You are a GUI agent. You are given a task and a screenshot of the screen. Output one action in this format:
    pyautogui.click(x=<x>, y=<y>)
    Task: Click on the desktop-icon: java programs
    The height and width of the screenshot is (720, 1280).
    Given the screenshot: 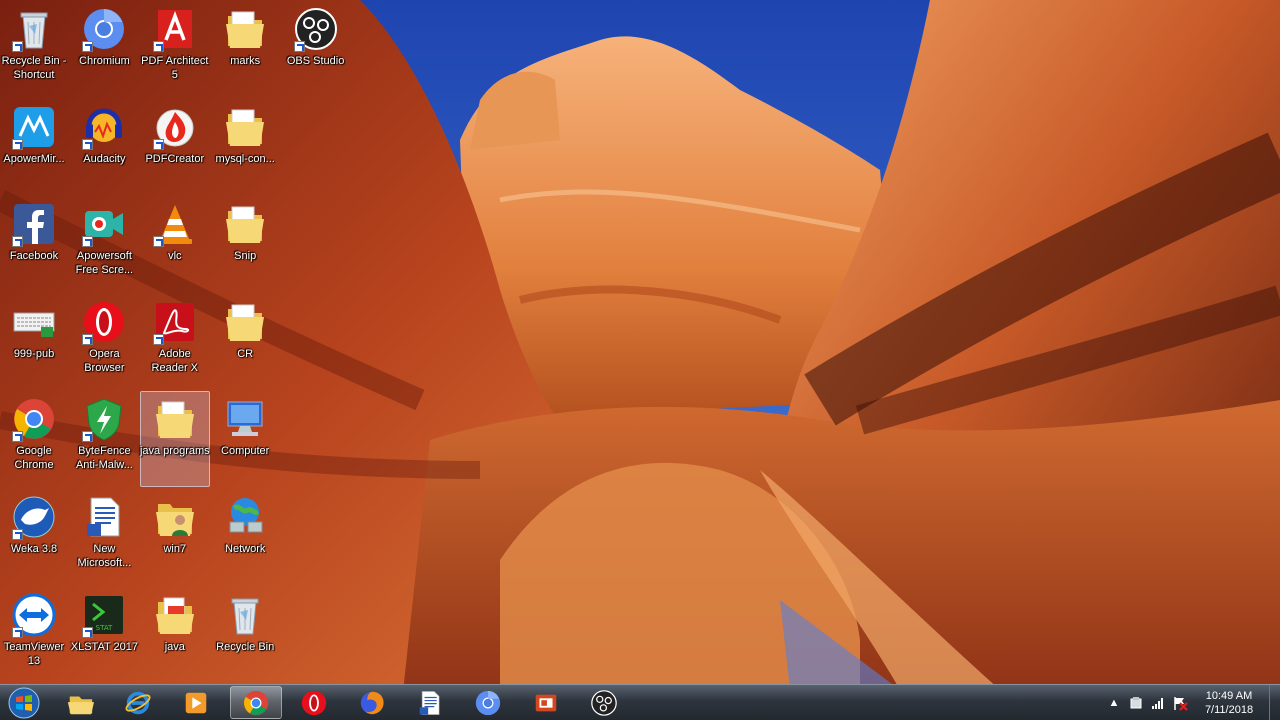 What is the action you would take?
    pyautogui.click(x=174, y=439)
    